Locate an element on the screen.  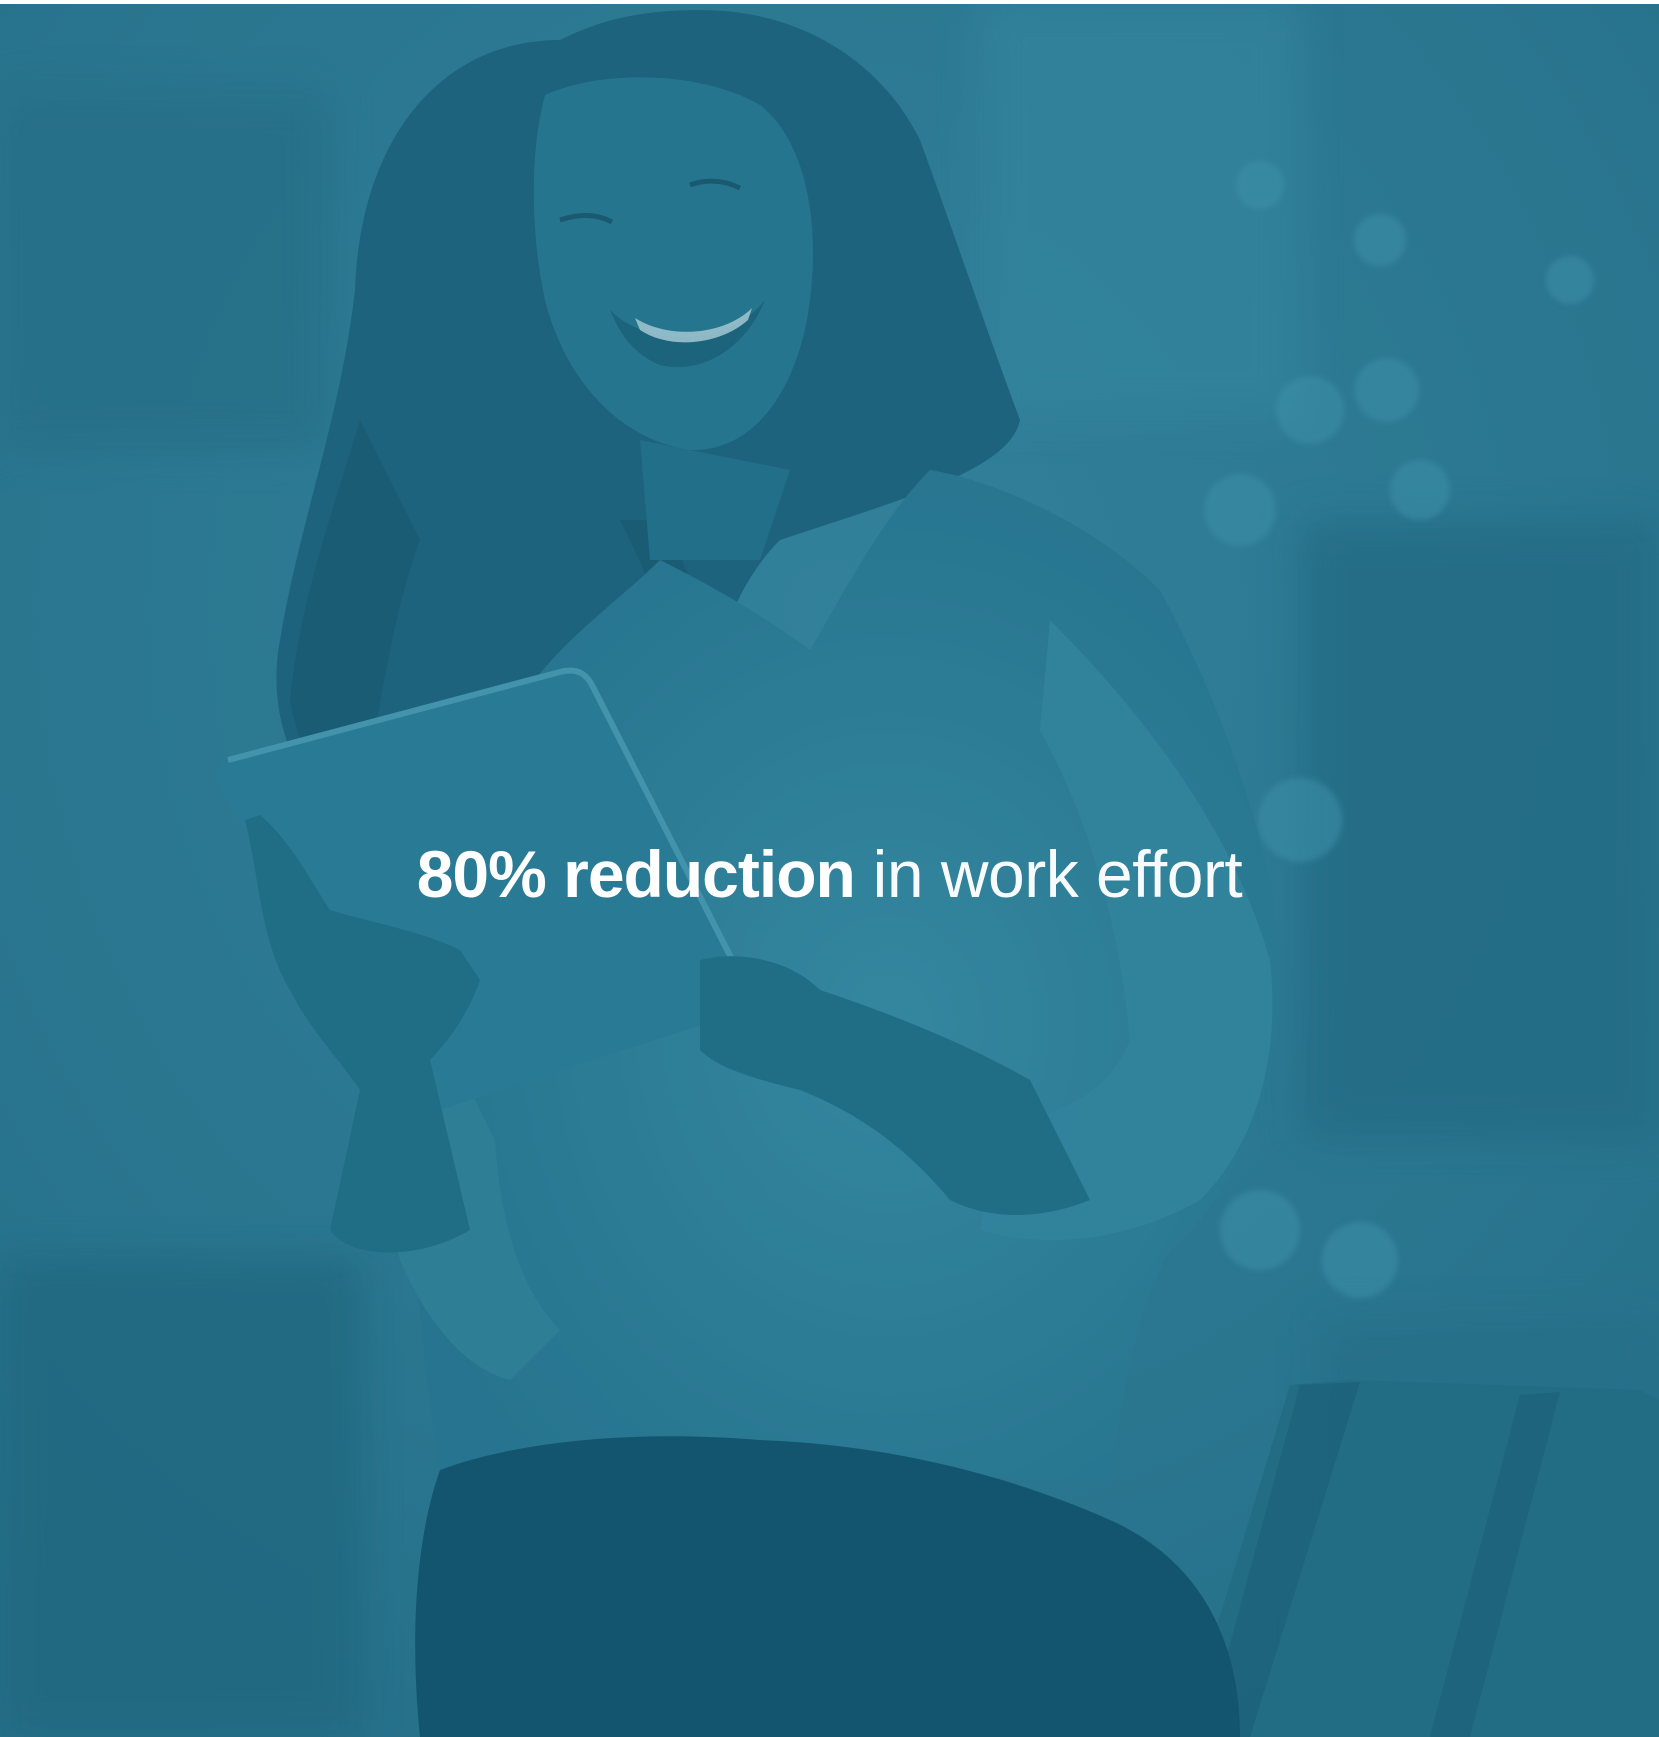
headline-emphasis: 80% reduction is located at coordinates (636, 874).